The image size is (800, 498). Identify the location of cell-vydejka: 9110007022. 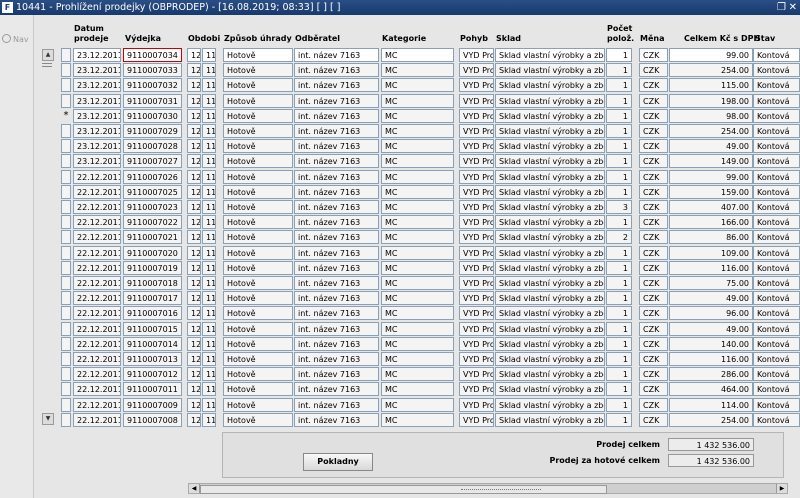
(152, 222).